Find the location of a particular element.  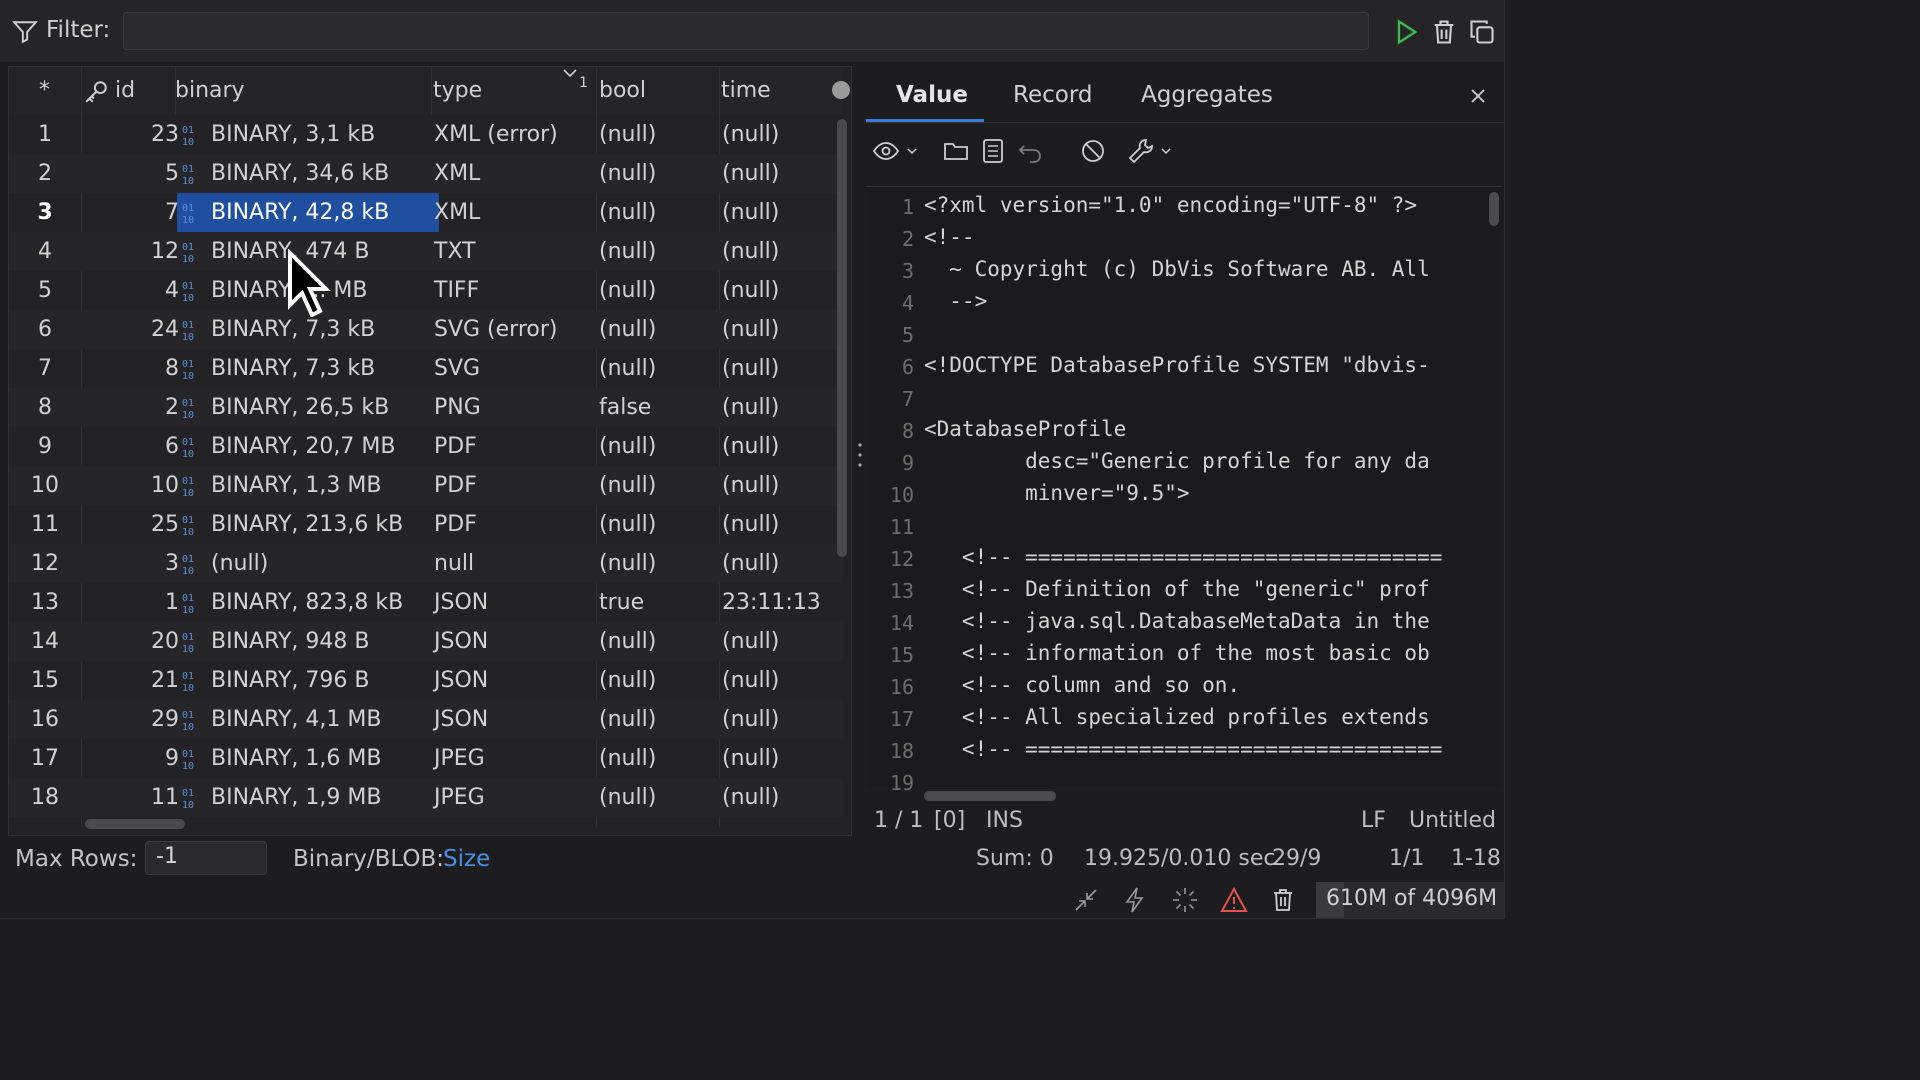

header-rownum: * is located at coordinates (44, 90).